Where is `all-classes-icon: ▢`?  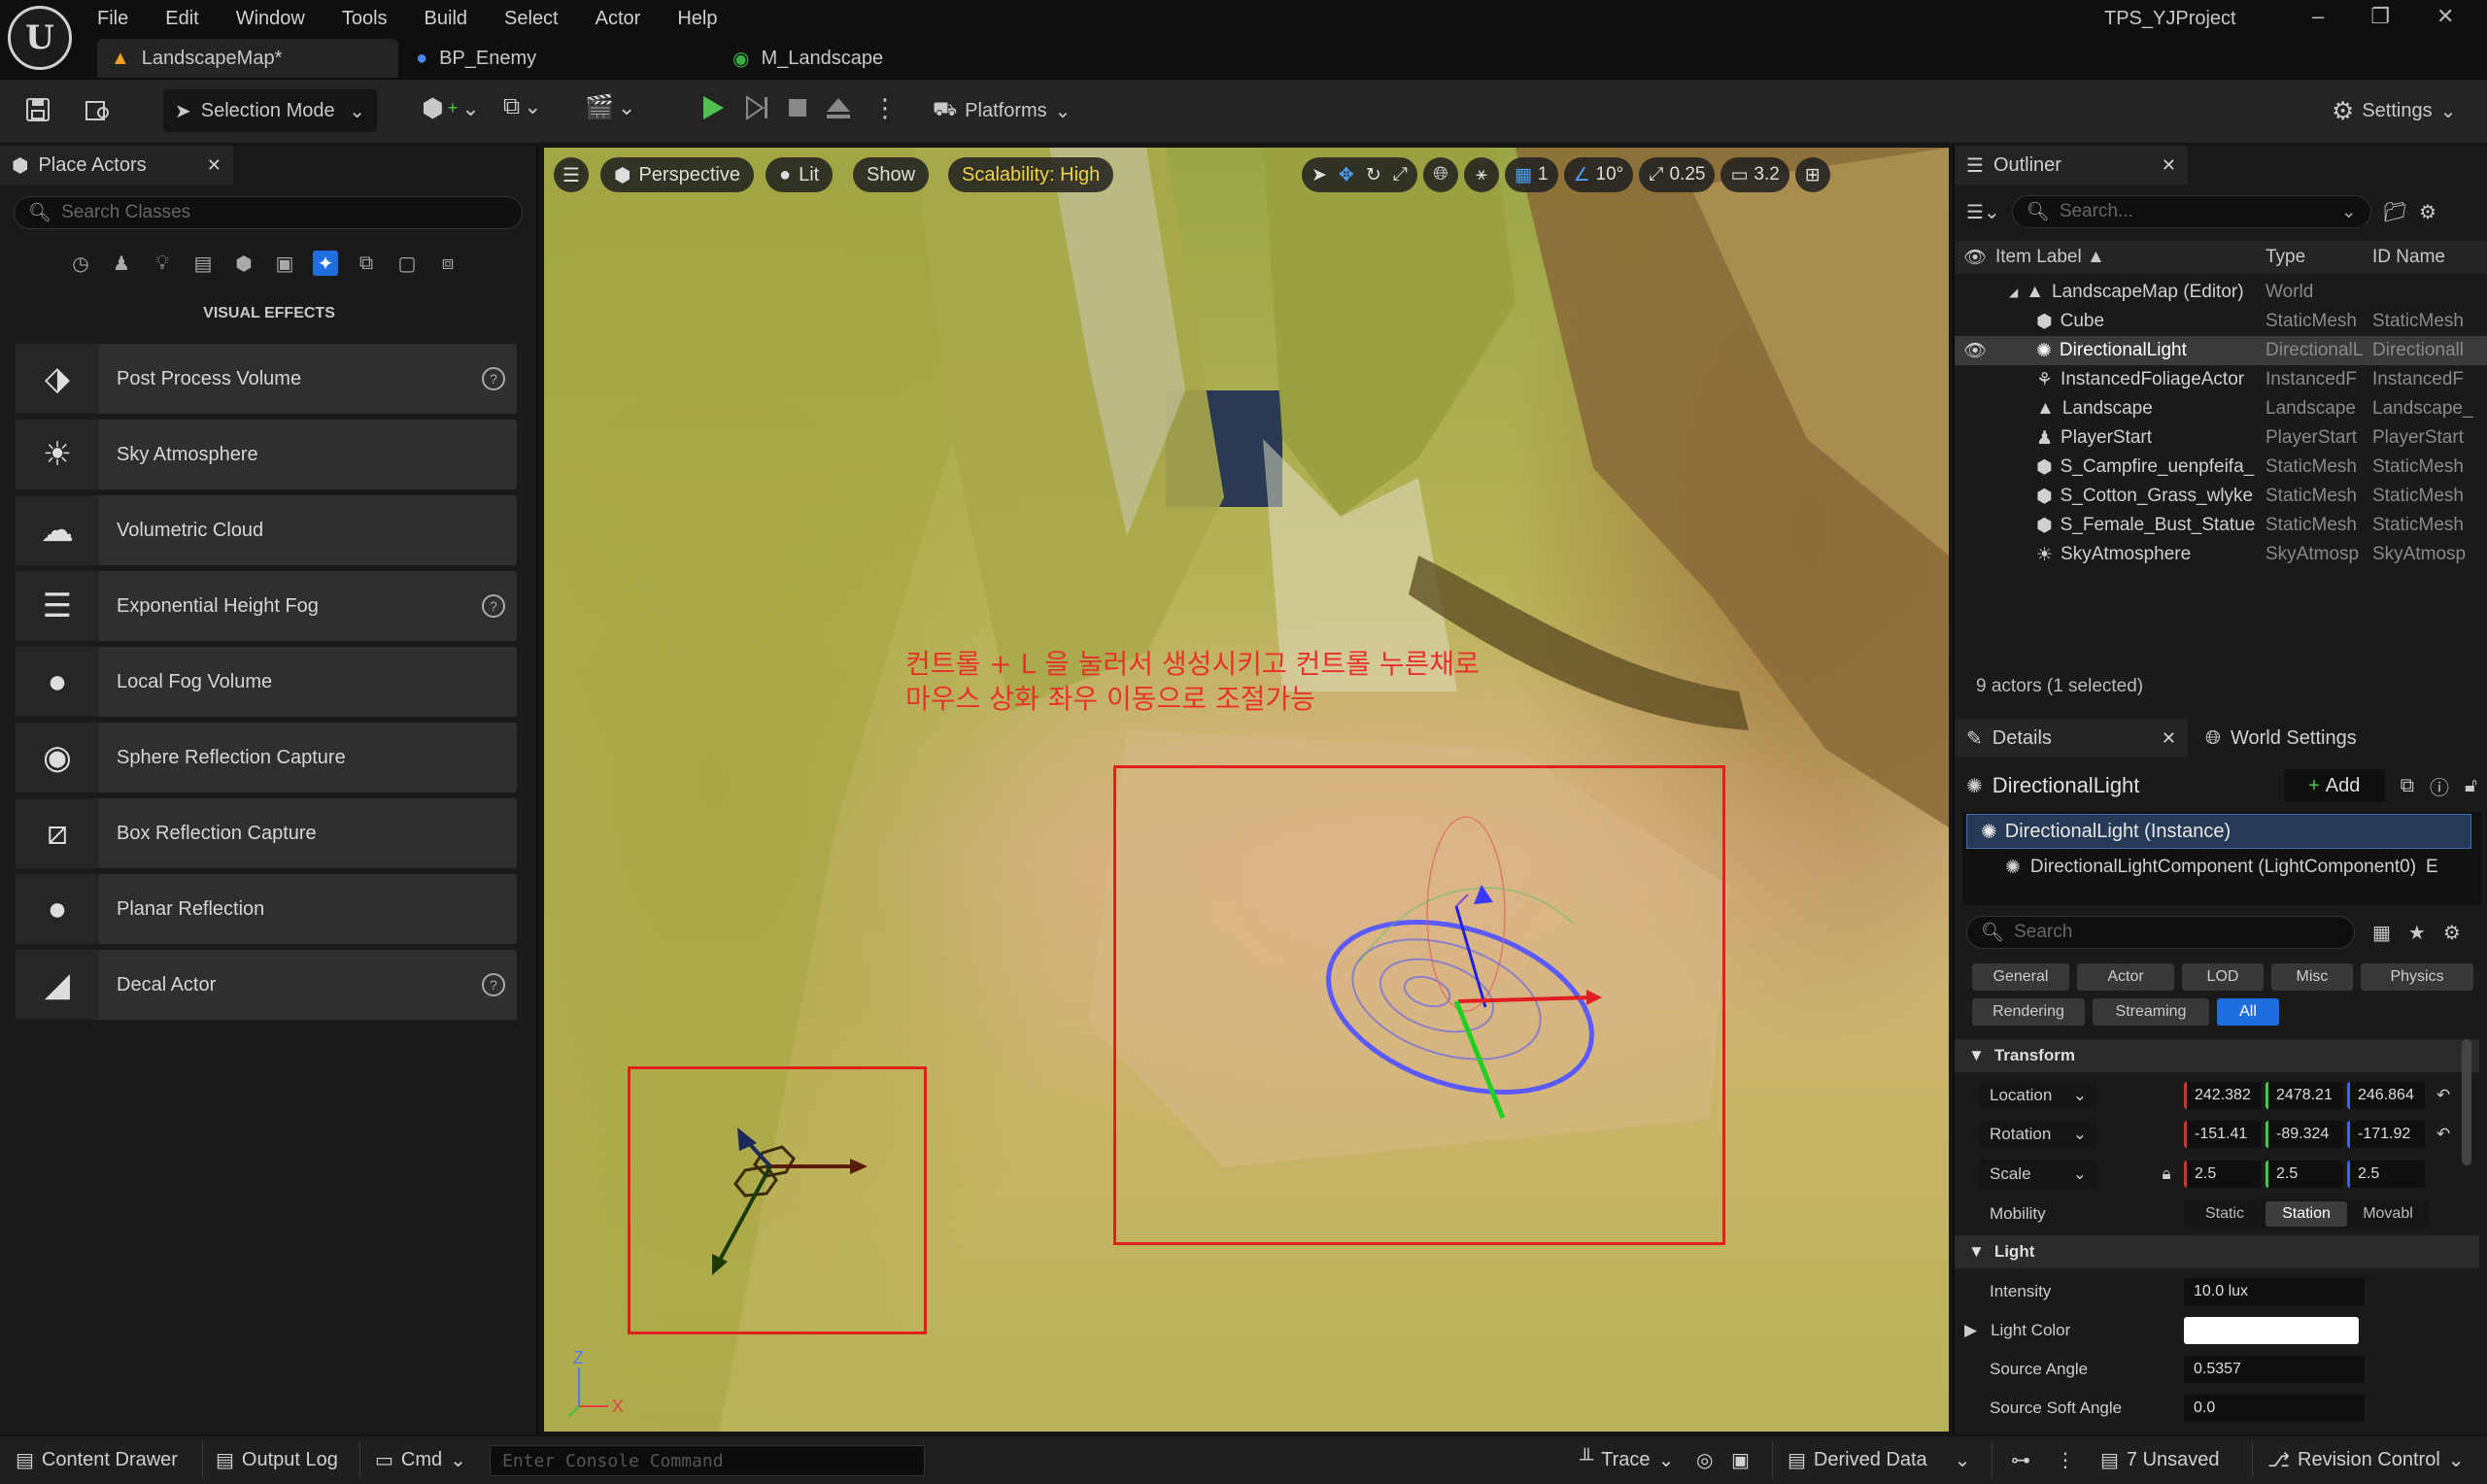 all-classes-icon: ▢ is located at coordinates (407, 263).